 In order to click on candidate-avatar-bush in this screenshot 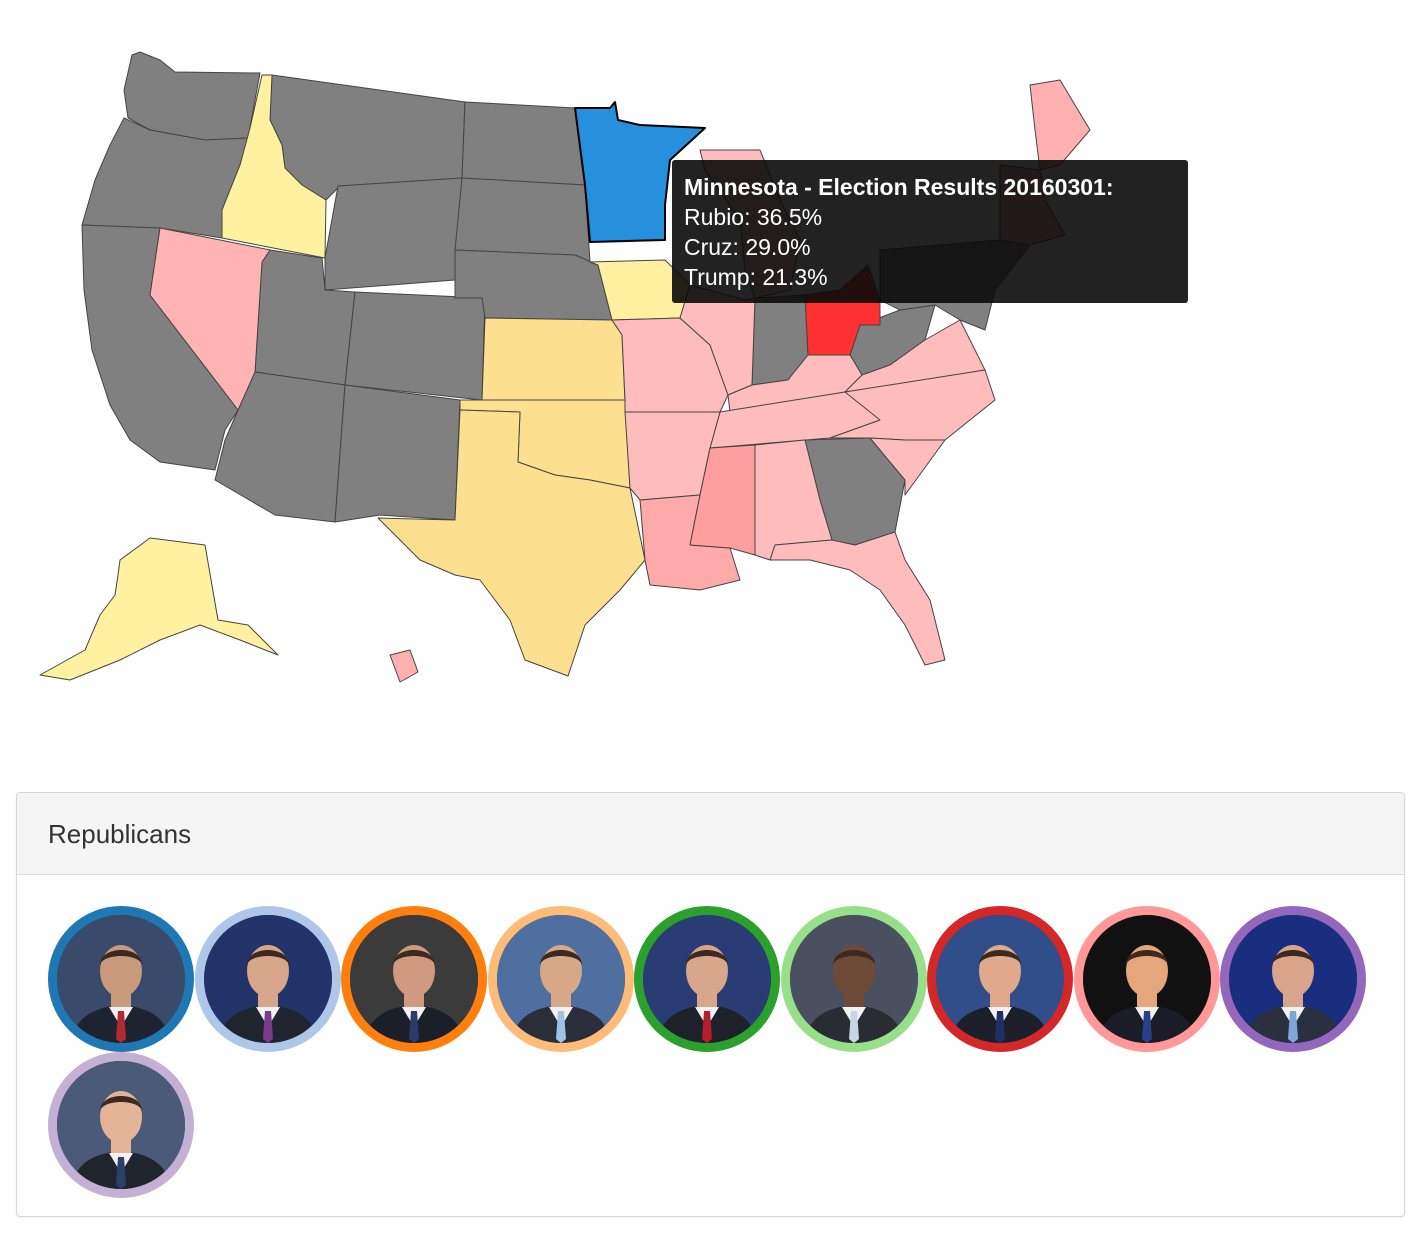, I will do `click(414, 979)`.